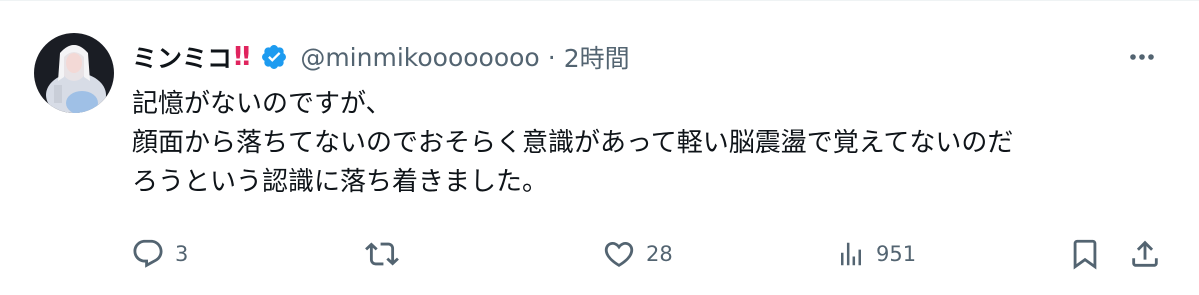 The width and height of the screenshot is (1199, 295). I want to click on tweet-text-line: ろうという認識に落ち着きました。, so click(340, 182).